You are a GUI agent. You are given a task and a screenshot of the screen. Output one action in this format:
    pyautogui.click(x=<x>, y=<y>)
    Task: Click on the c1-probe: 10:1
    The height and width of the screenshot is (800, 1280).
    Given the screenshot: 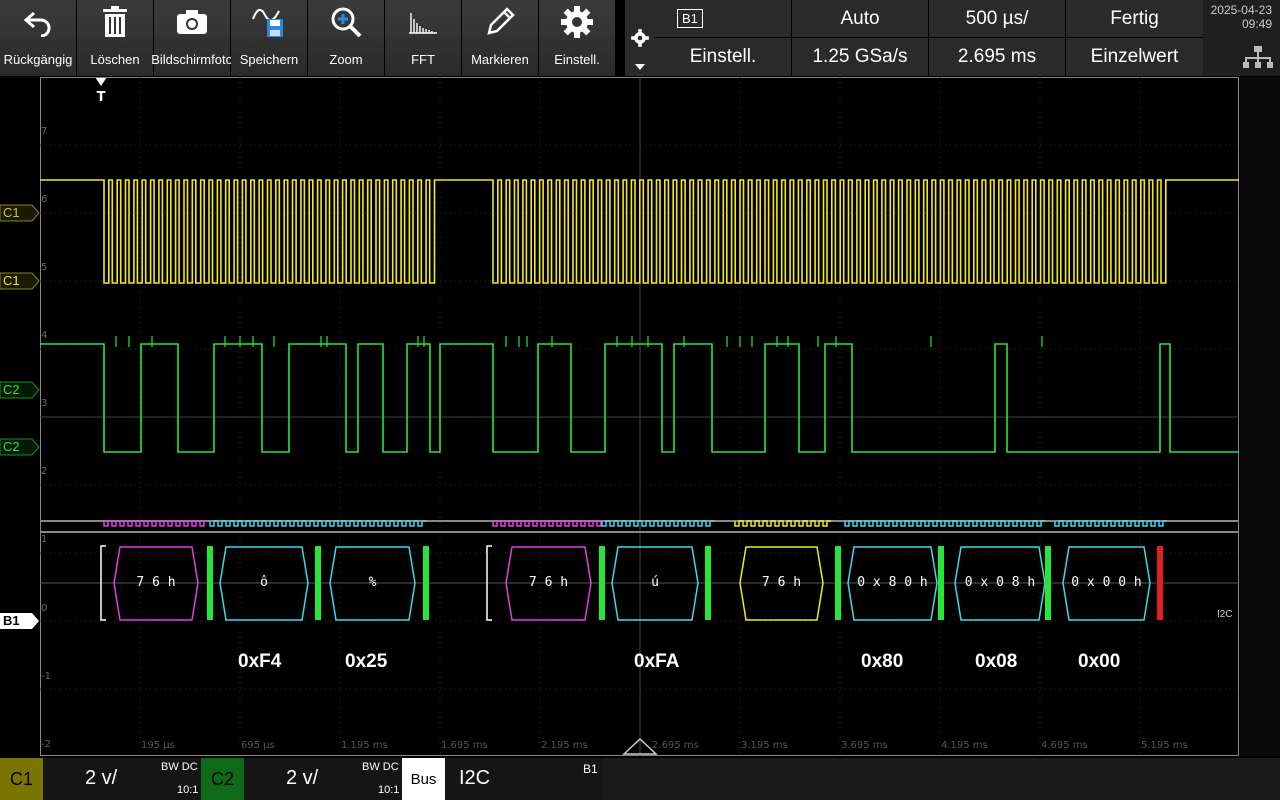 What is the action you would take?
    pyautogui.click(x=188, y=790)
    